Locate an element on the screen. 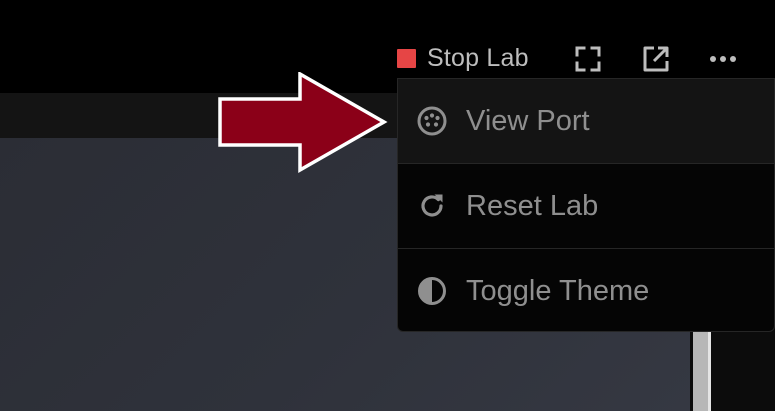 This screenshot has height=411, width=775. menu-item-label: View Port is located at coordinates (528, 120).